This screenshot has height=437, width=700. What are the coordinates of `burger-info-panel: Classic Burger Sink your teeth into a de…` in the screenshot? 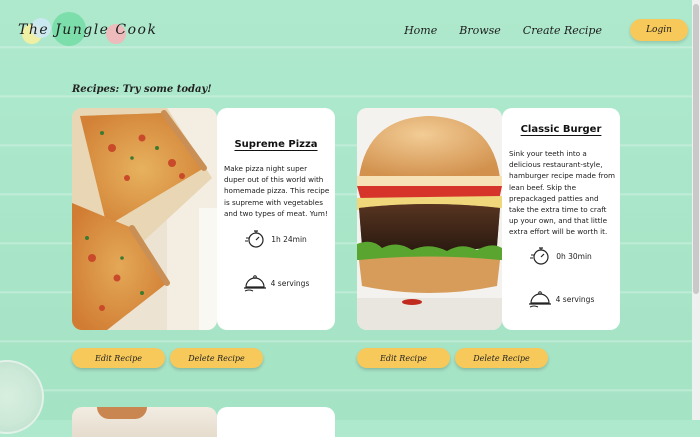 It's located at (561, 219).